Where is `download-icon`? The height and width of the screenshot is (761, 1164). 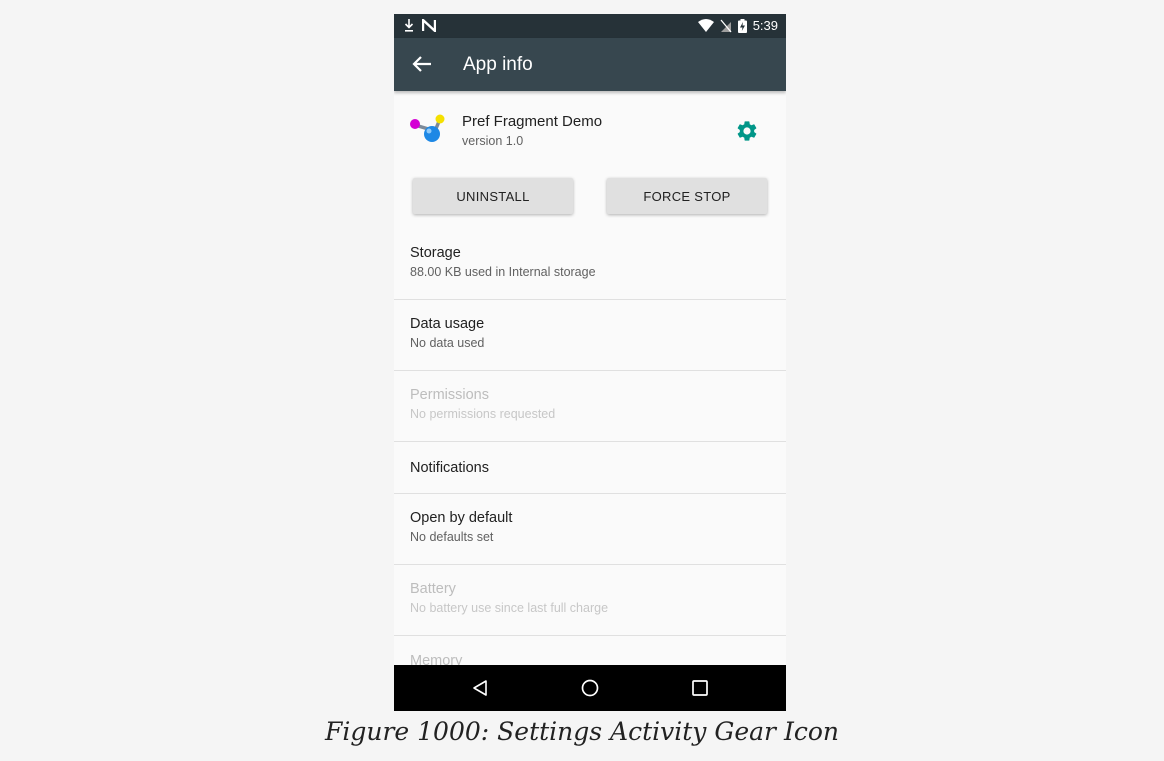 download-icon is located at coordinates (409, 25).